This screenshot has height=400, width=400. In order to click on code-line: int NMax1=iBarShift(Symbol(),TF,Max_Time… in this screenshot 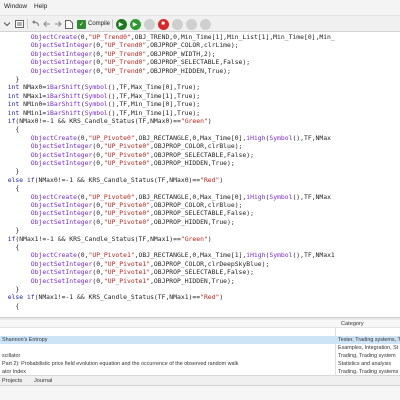, I will do `click(100, 96)`.